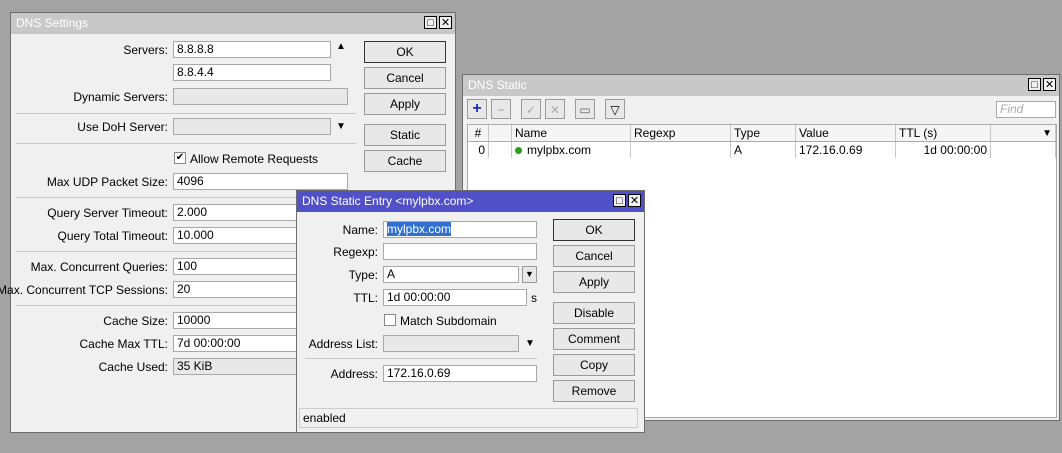 The height and width of the screenshot is (453, 1062). Describe the element at coordinates (135, 321) in the screenshot. I see `cs-label: Cache Size:` at that location.